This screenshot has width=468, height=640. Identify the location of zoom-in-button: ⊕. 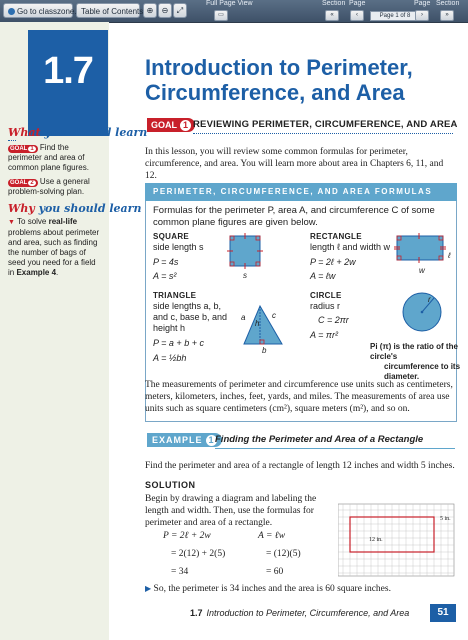
(150, 10).